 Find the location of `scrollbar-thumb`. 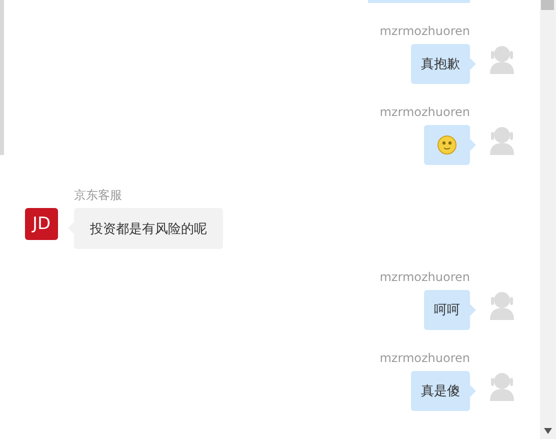

scrollbar-thumb is located at coordinates (547, 5).